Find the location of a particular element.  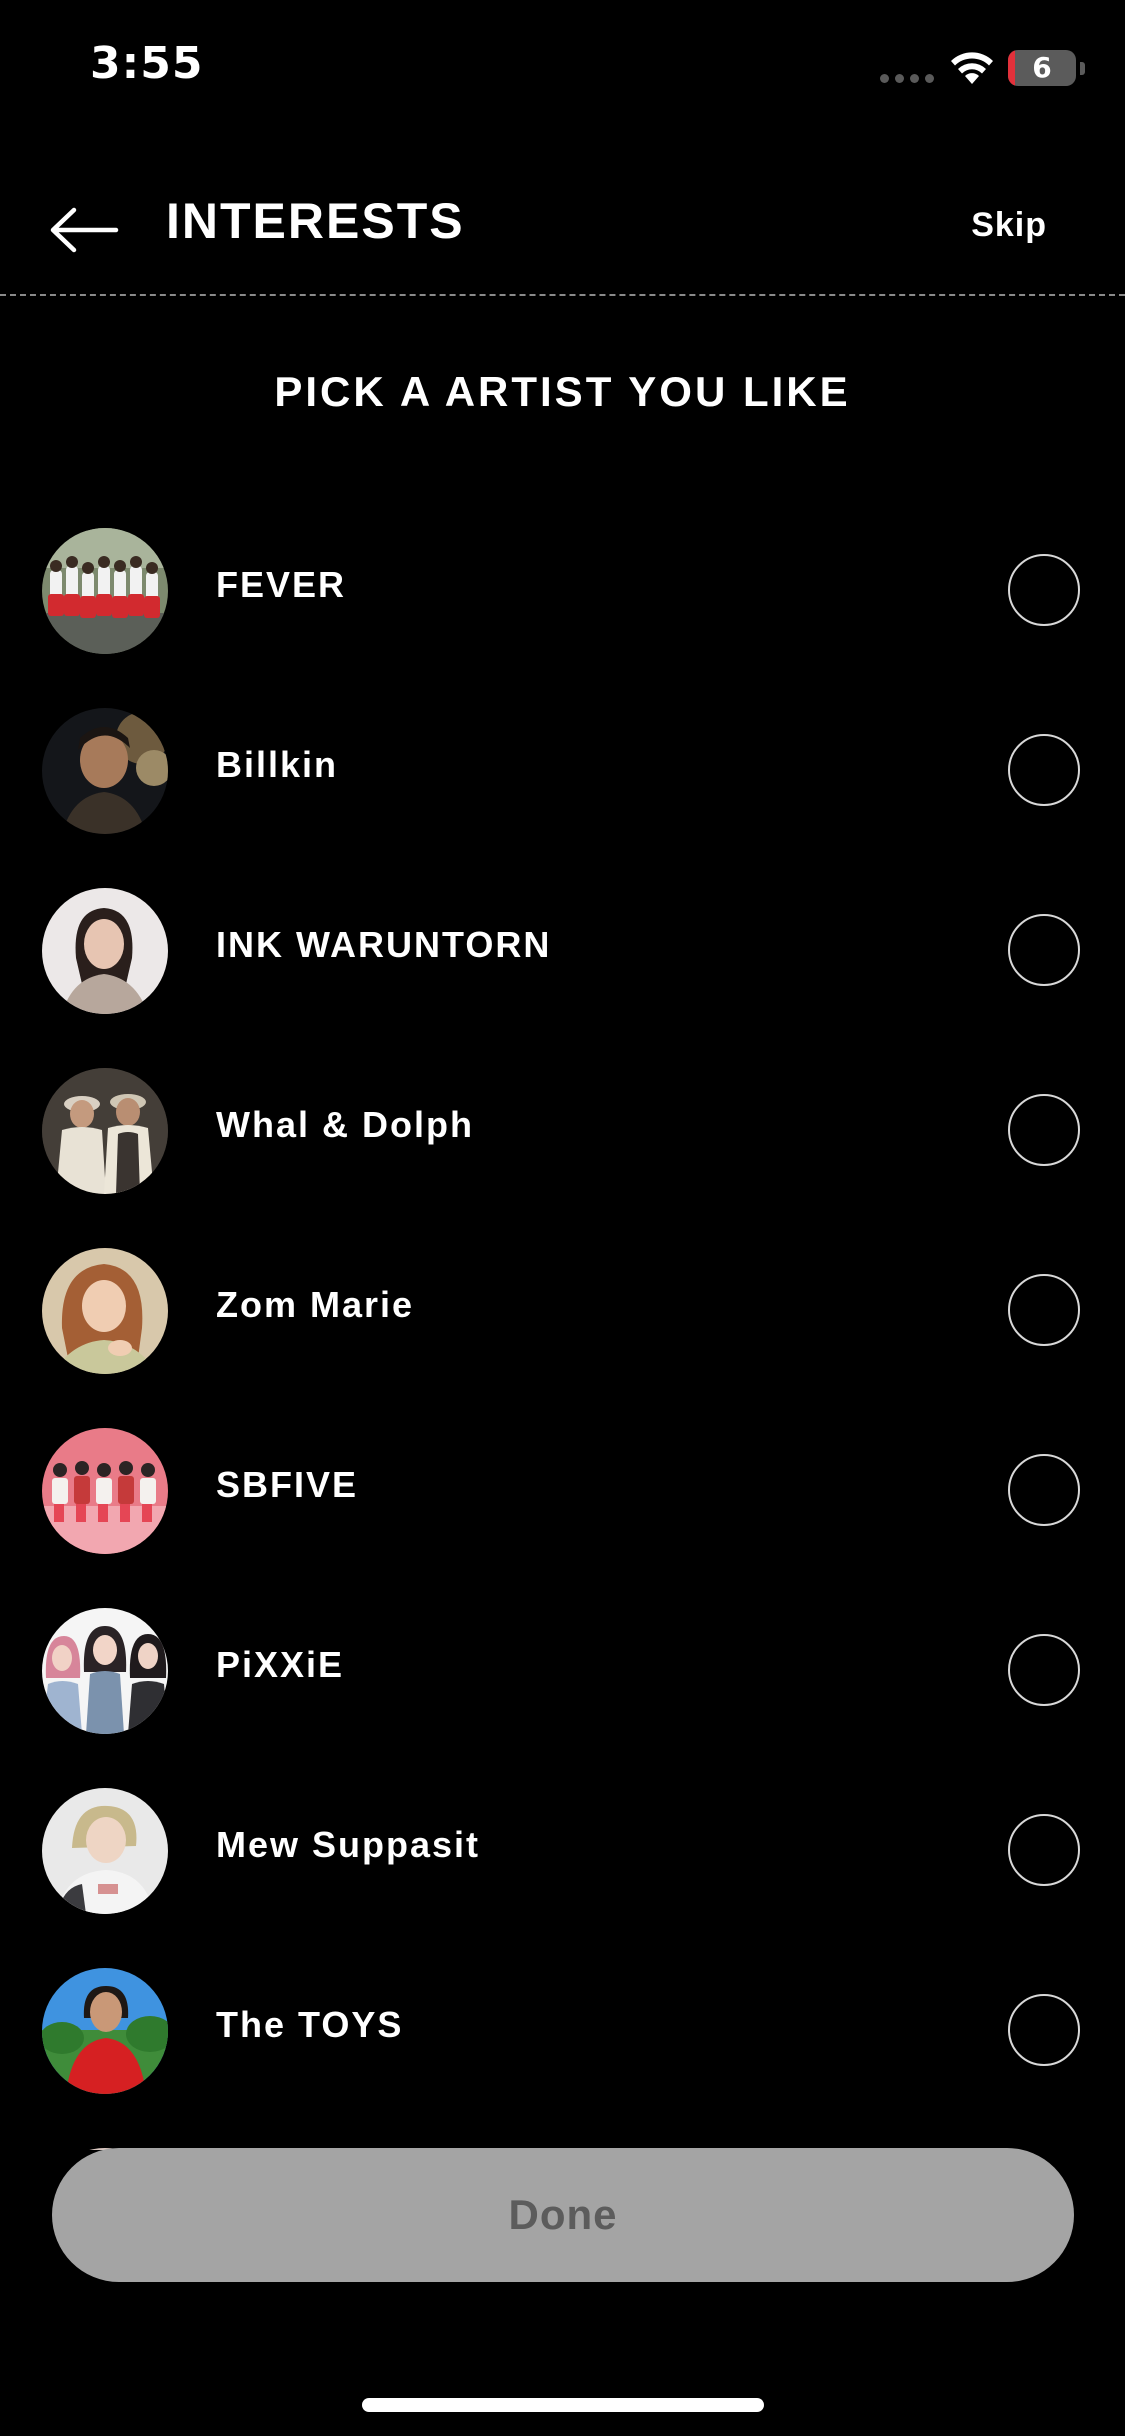

header: INTERESTS Skip is located at coordinates (562, 238).